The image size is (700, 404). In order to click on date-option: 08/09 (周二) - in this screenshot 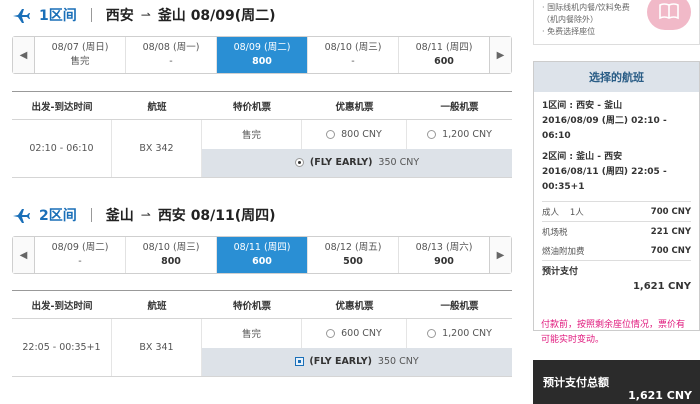, I will do `click(80, 255)`.